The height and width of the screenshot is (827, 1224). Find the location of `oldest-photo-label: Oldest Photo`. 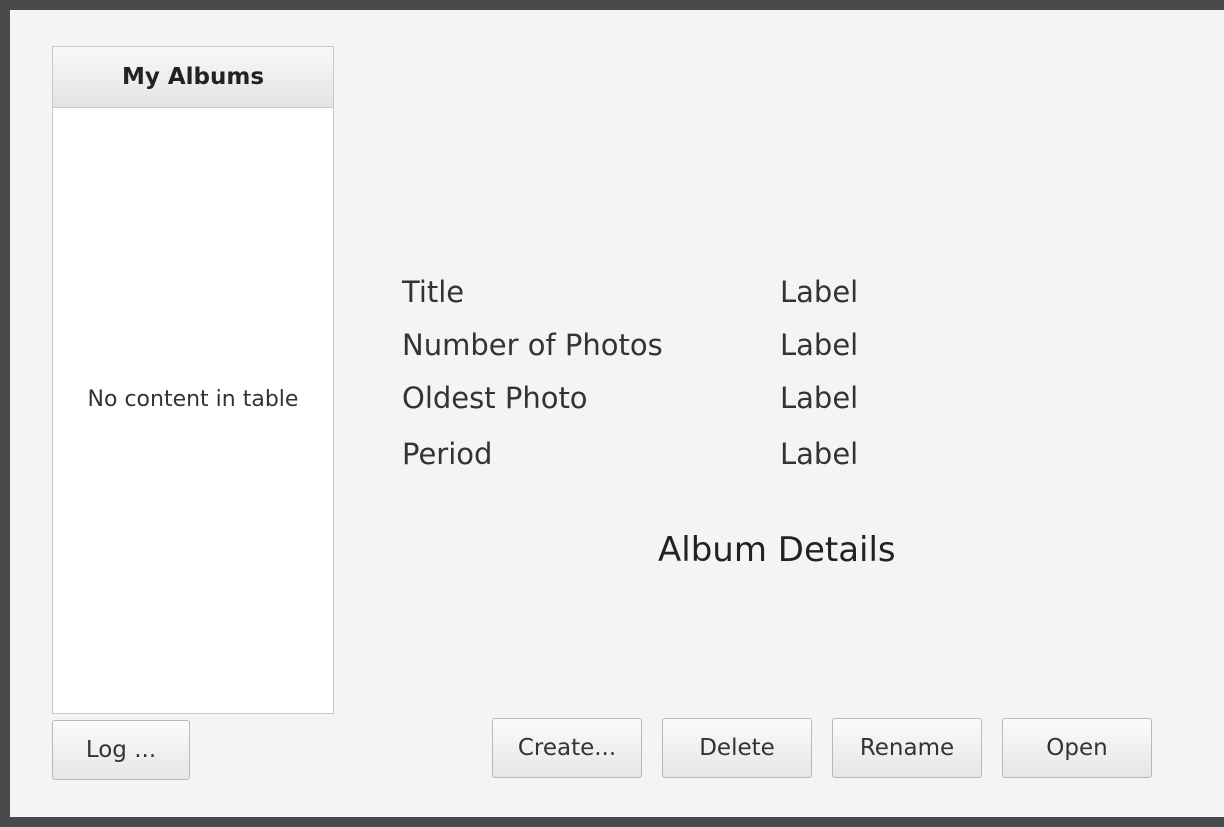

oldest-photo-label: Oldest Photo is located at coordinates (495, 398).